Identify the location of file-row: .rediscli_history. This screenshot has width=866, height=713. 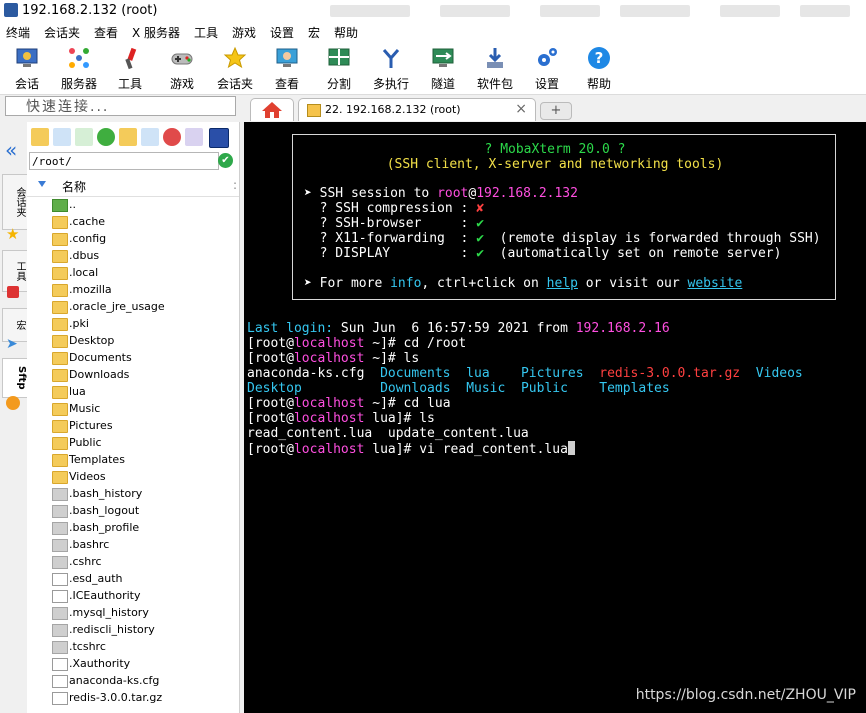
(133, 630).